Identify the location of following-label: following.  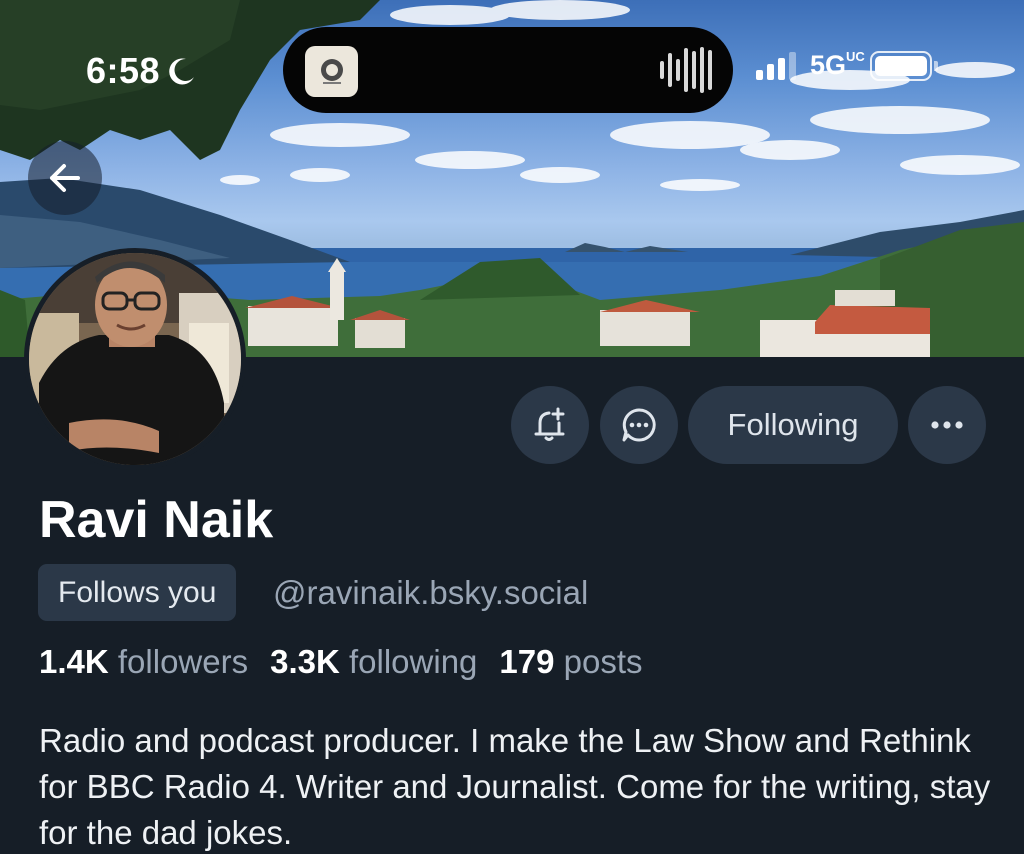
(413, 661).